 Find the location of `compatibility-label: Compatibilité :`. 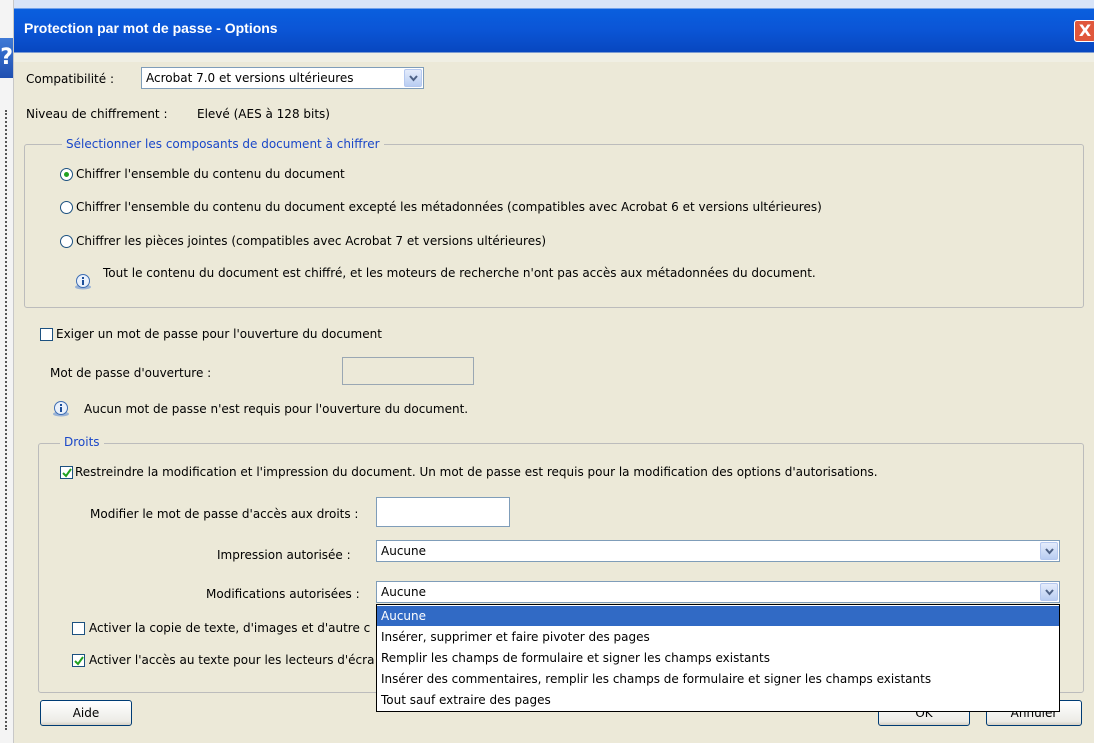

compatibility-label: Compatibilité : is located at coordinates (70, 79).